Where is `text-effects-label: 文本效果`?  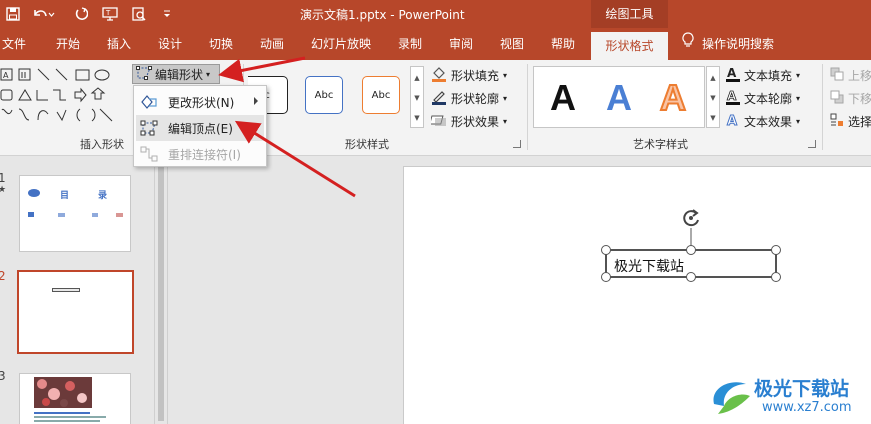
text-effects-label: 文本效果 is located at coordinates (768, 121).